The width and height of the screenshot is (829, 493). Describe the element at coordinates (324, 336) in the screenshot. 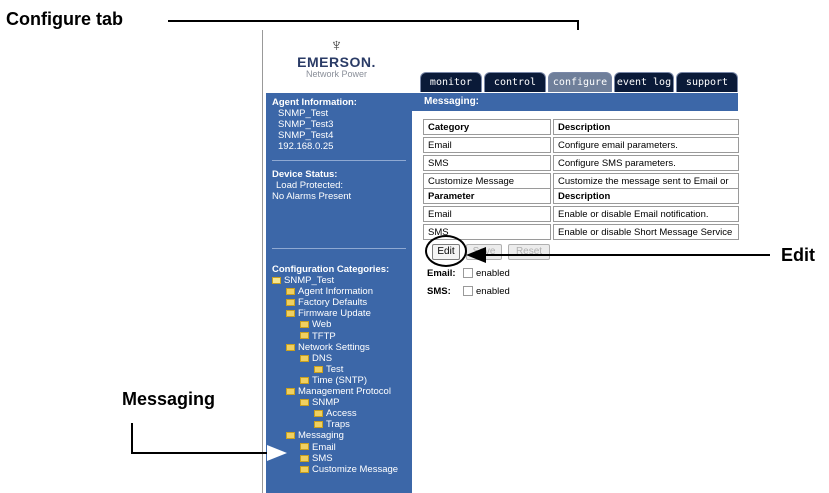

I see `tree-item-label: TFTP` at that location.